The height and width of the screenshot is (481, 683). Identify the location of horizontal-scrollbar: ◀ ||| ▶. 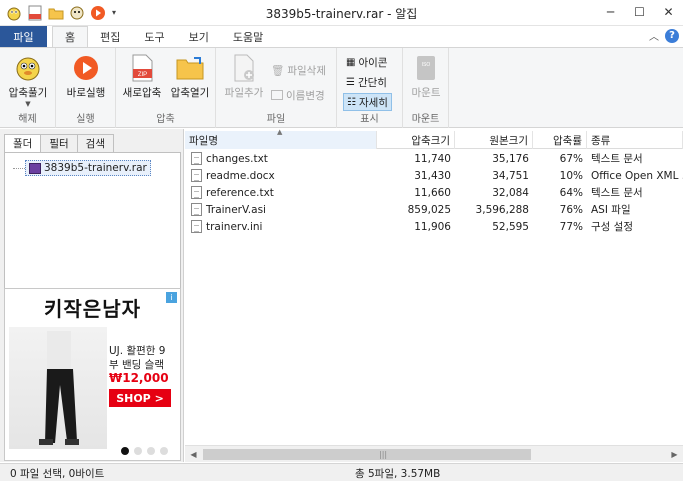
(434, 453).